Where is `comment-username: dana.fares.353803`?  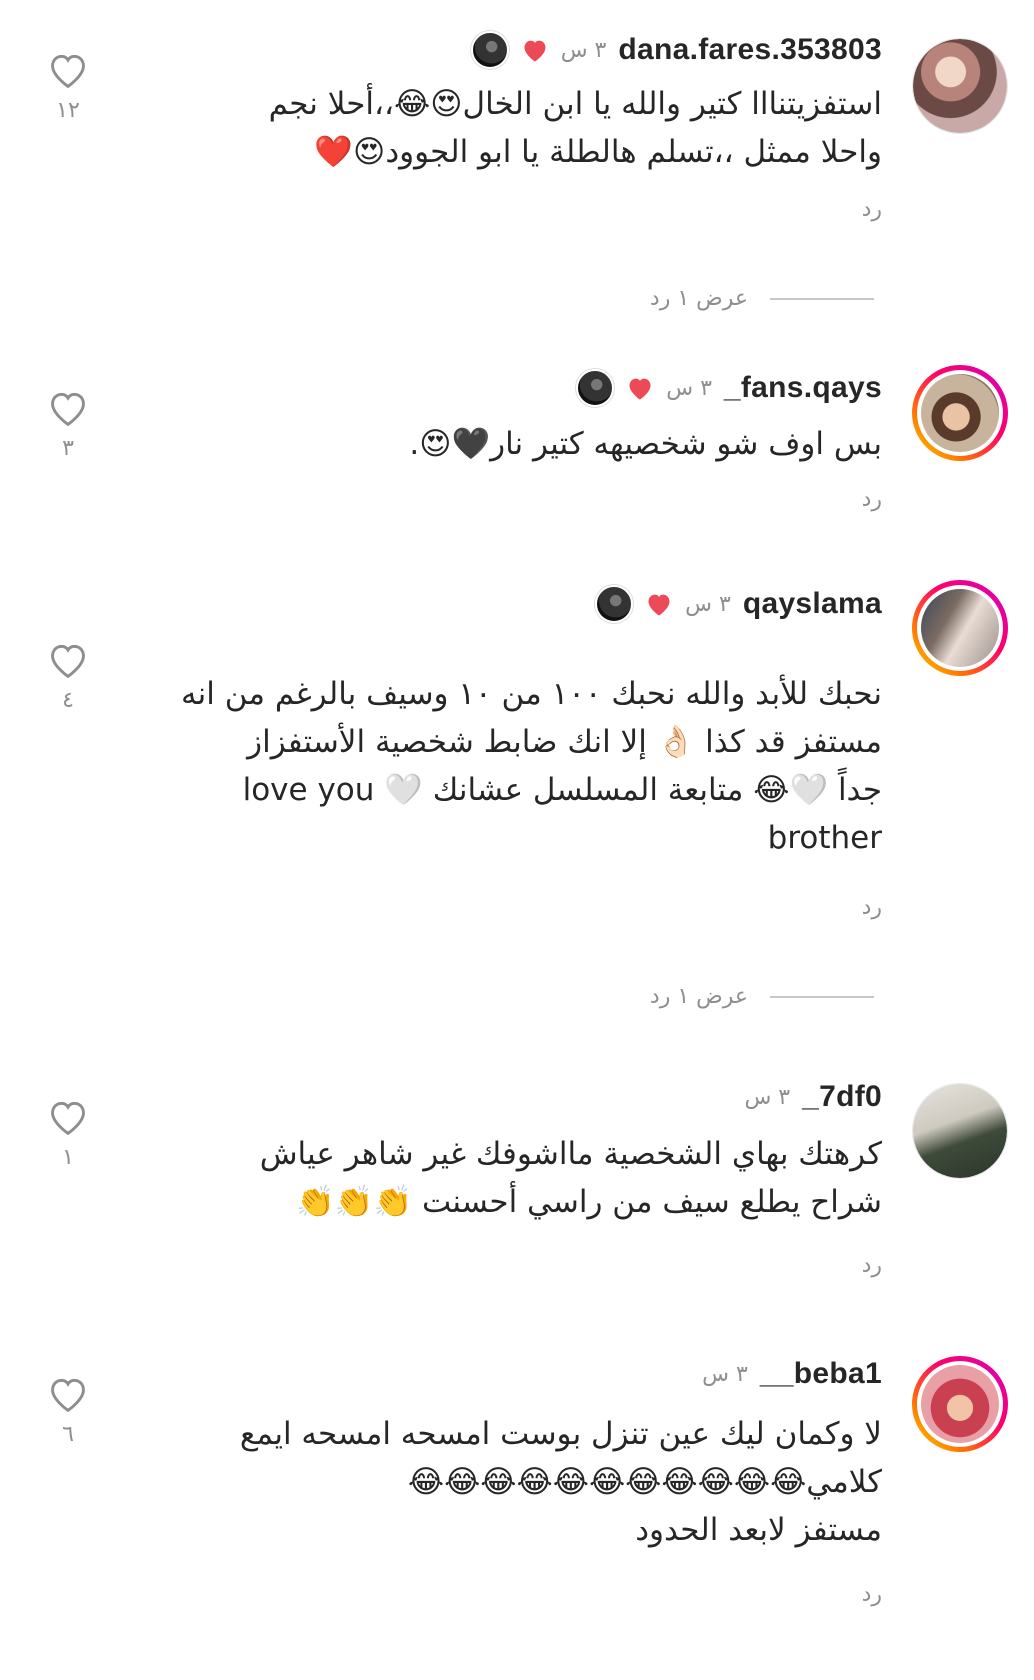
comment-username: dana.fares.353803 is located at coordinates (750, 50).